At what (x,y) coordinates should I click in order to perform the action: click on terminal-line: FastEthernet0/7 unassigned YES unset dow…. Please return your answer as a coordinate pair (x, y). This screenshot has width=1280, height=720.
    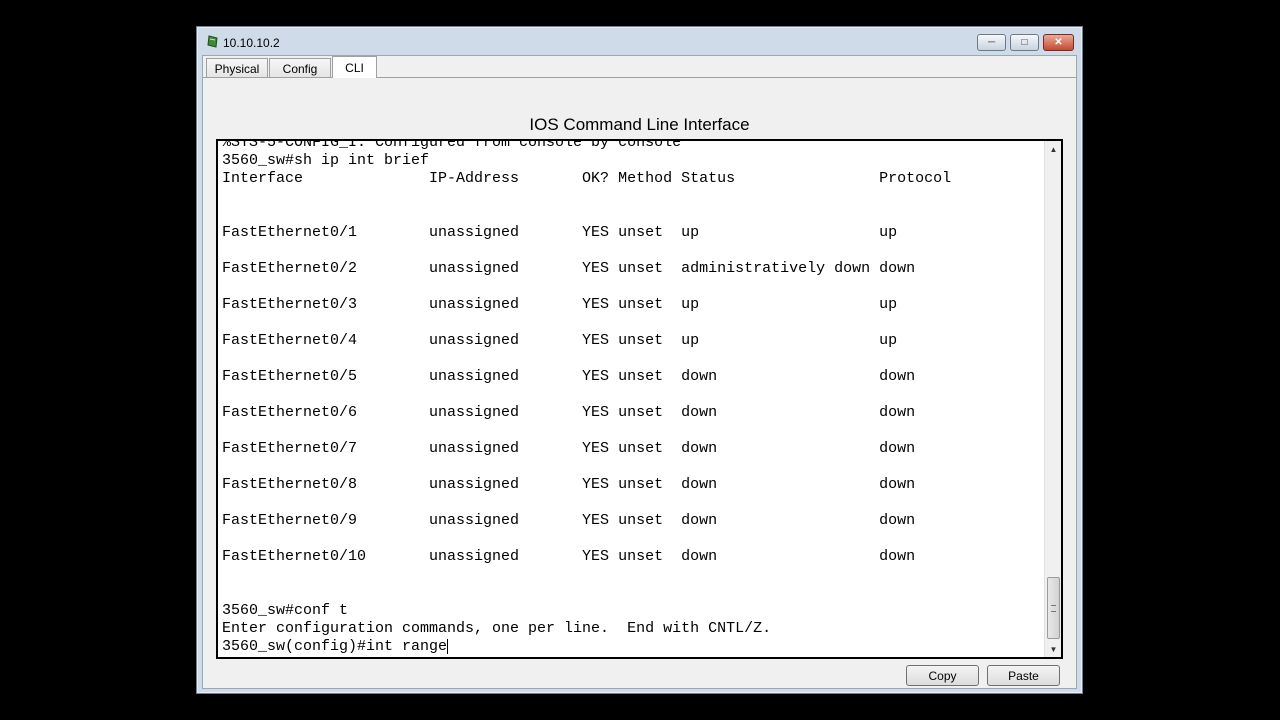
    Looking at the image, I should click on (569, 448).